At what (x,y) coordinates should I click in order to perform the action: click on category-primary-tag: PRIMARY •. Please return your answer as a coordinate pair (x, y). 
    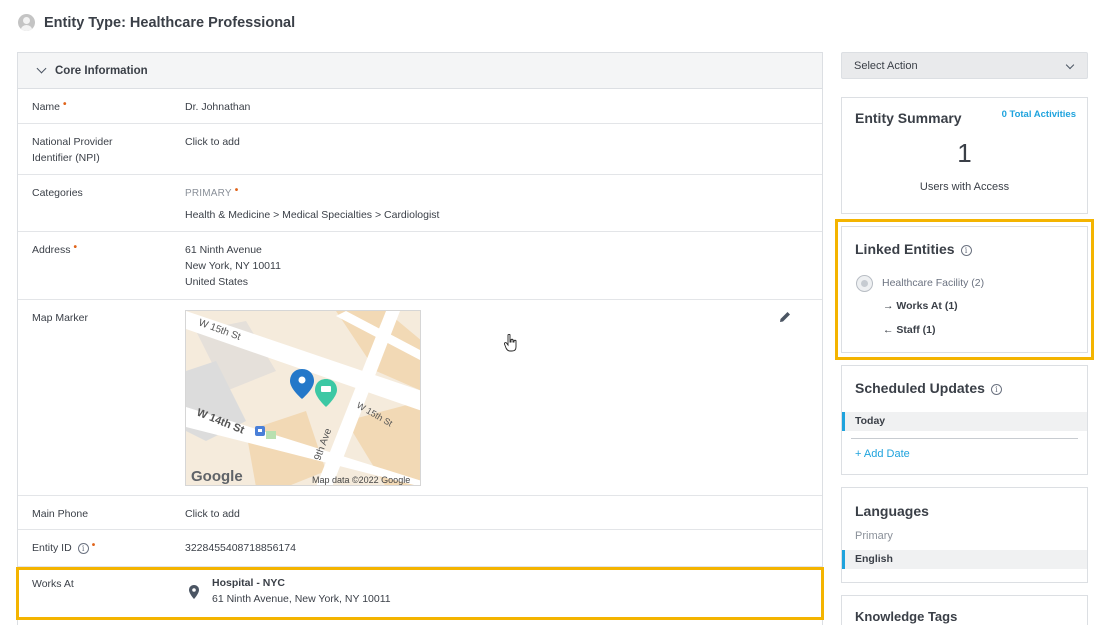
    Looking at the image, I should click on (212, 192).